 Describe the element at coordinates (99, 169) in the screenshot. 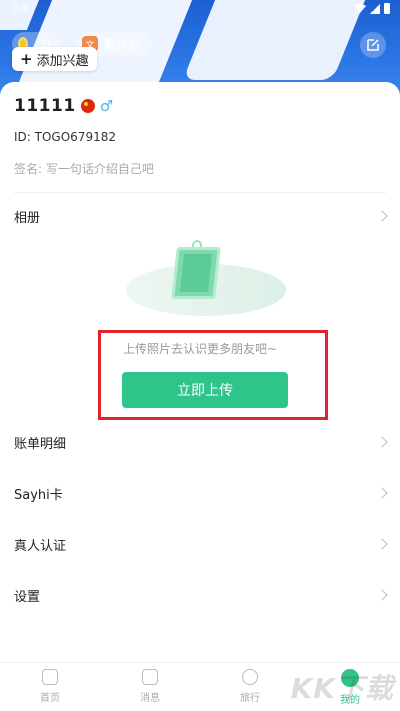

I see `signature-placeholder: 写一句话介绍自己吧` at that location.